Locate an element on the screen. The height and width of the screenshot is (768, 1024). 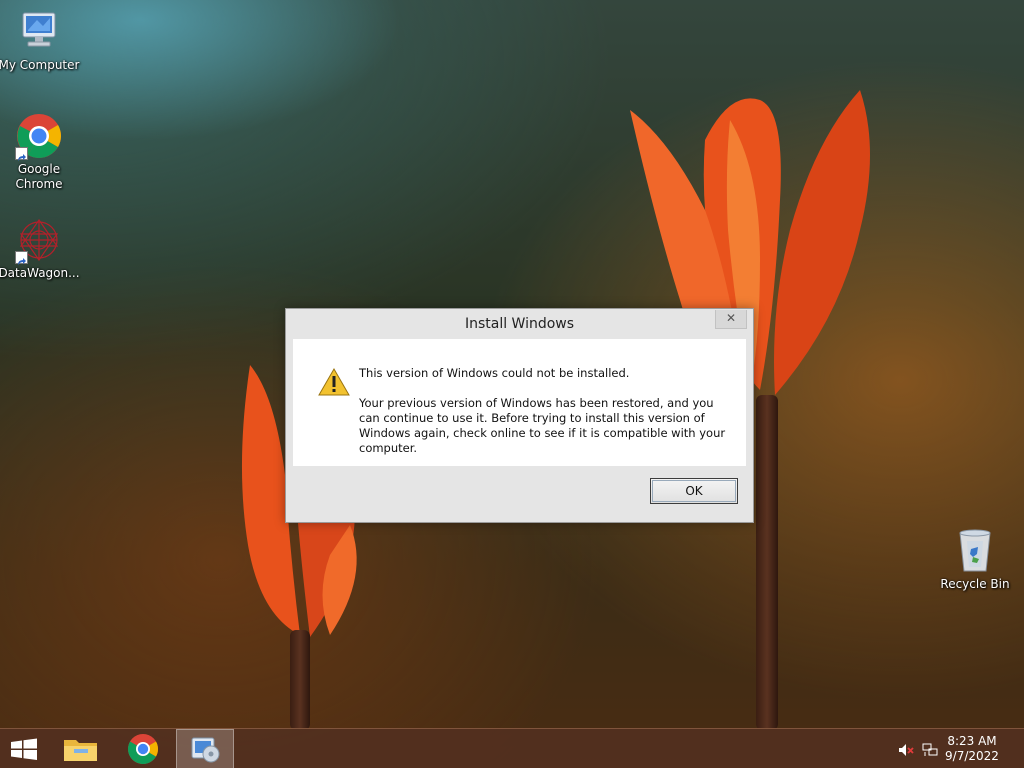
recycle-bin-icon is located at coordinates (975, 551).